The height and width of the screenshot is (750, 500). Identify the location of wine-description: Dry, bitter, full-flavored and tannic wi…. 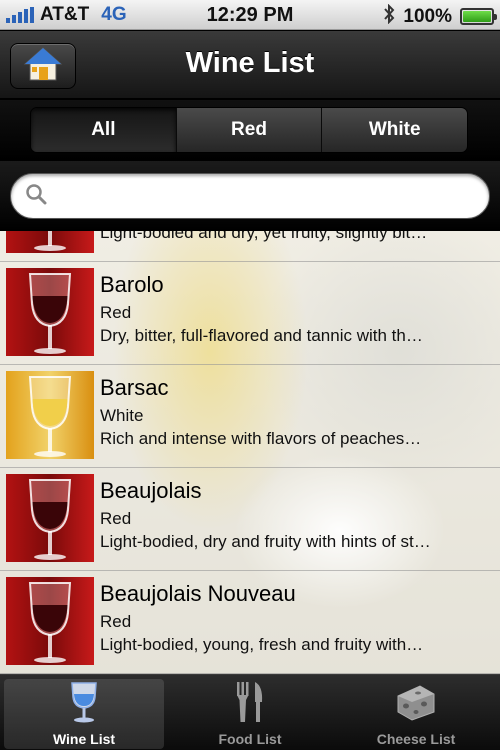
(261, 335).